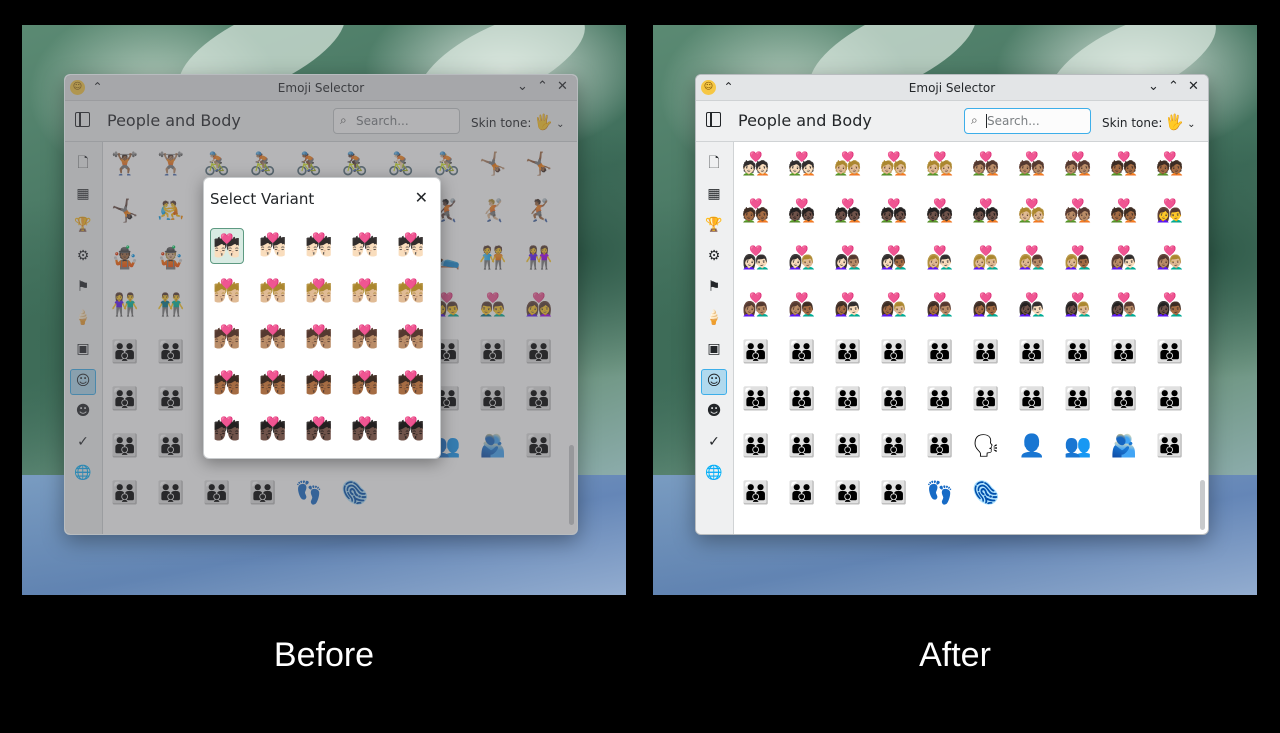 The width and height of the screenshot is (1280, 733). What do you see at coordinates (1148, 122) in the screenshot?
I see `skin-tone-selector: Skin tone: 🖐 ⌄` at bounding box center [1148, 122].